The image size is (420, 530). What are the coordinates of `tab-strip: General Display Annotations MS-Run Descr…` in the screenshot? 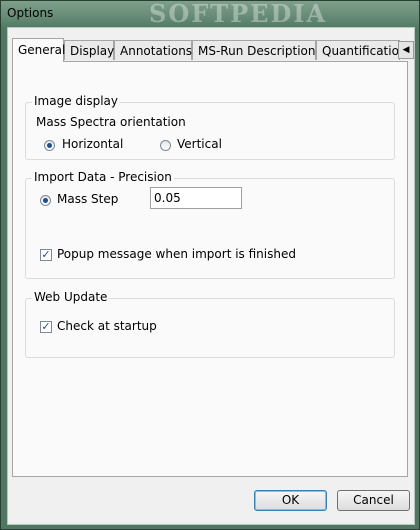 It's located at (213, 50).